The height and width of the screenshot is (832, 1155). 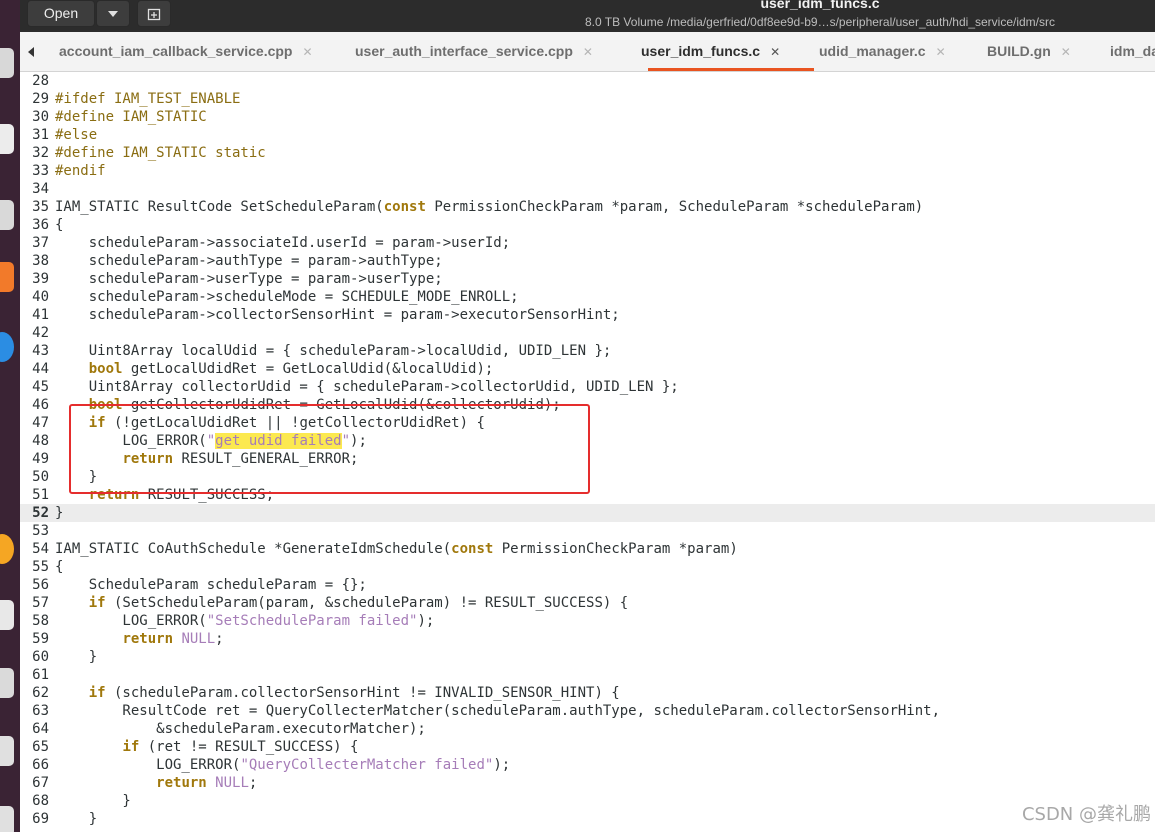 What do you see at coordinates (59, 225) in the screenshot?
I see `code-text: {` at bounding box center [59, 225].